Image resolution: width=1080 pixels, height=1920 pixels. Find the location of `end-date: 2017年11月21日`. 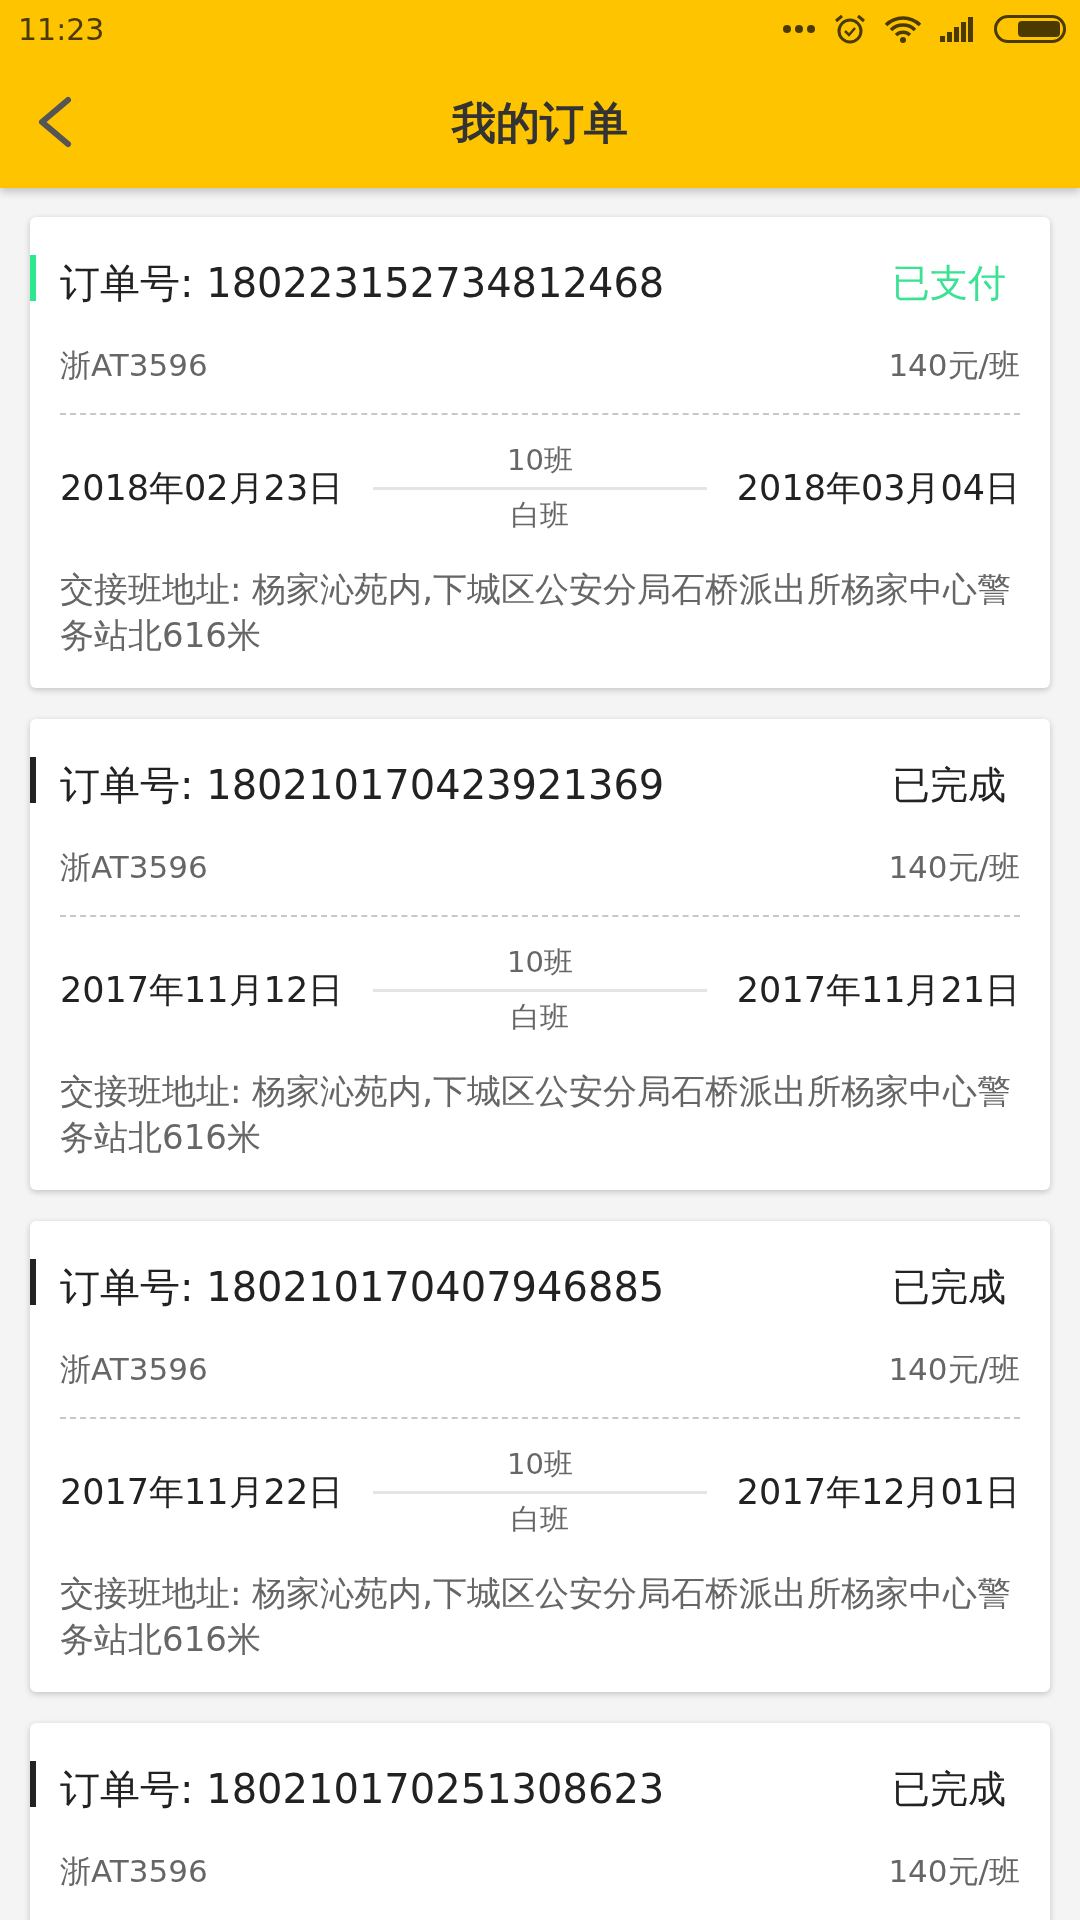

end-date: 2017年11月21日 is located at coordinates (878, 990).